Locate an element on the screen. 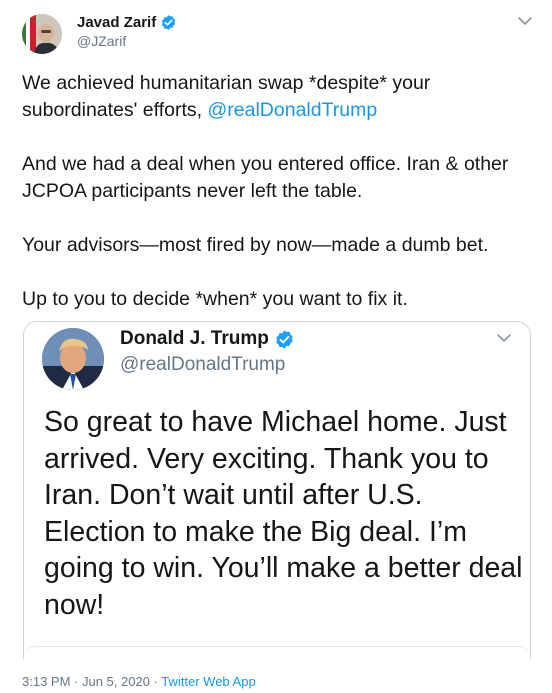  quoted-author-name: Donald J. Trump is located at coordinates (207, 339).